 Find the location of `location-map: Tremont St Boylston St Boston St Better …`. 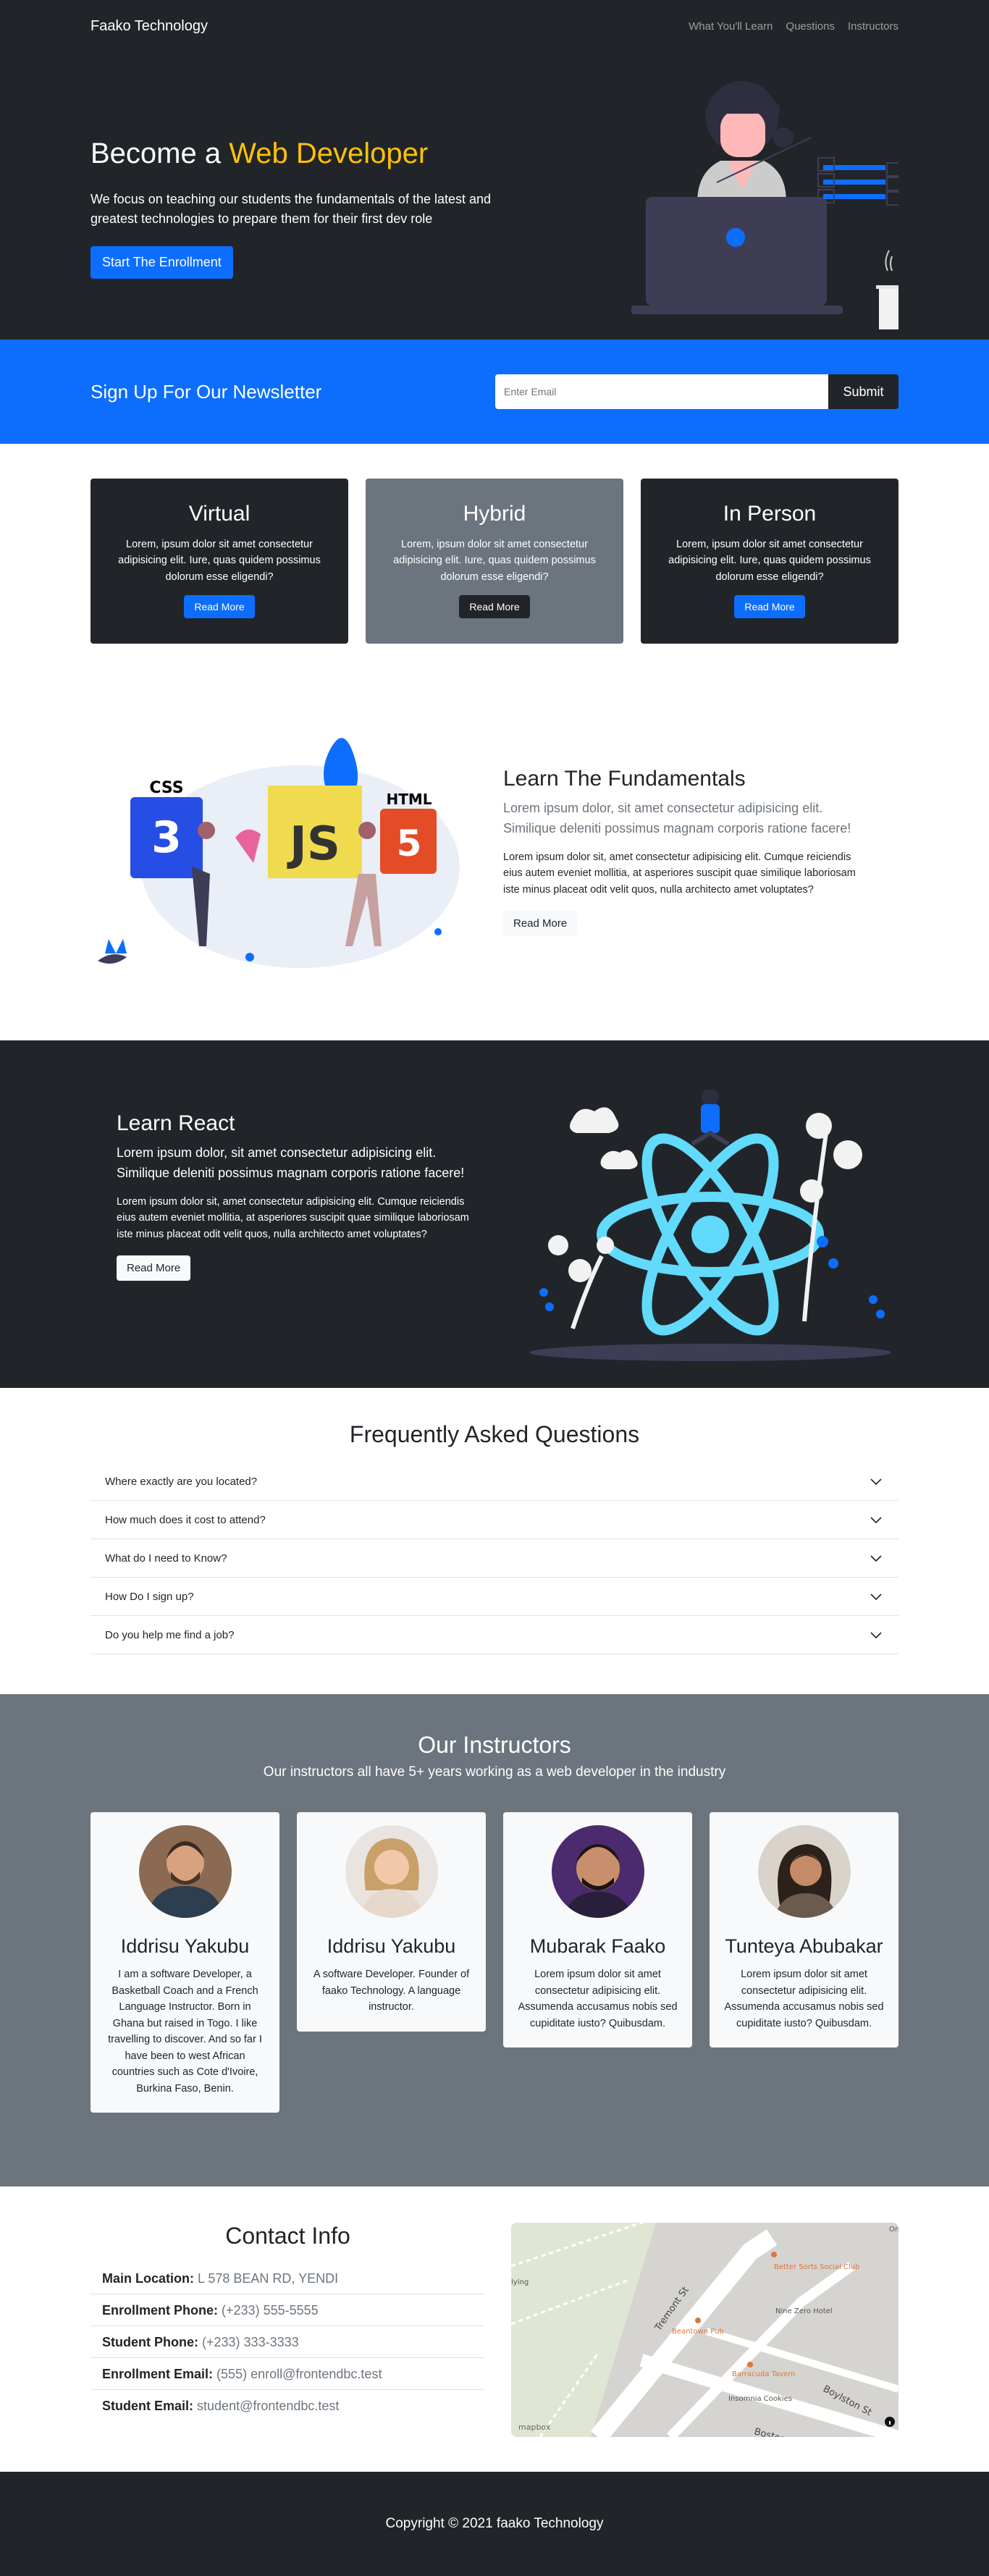

location-map: Tremont St Boylston St Boston St Better … is located at coordinates (705, 2330).